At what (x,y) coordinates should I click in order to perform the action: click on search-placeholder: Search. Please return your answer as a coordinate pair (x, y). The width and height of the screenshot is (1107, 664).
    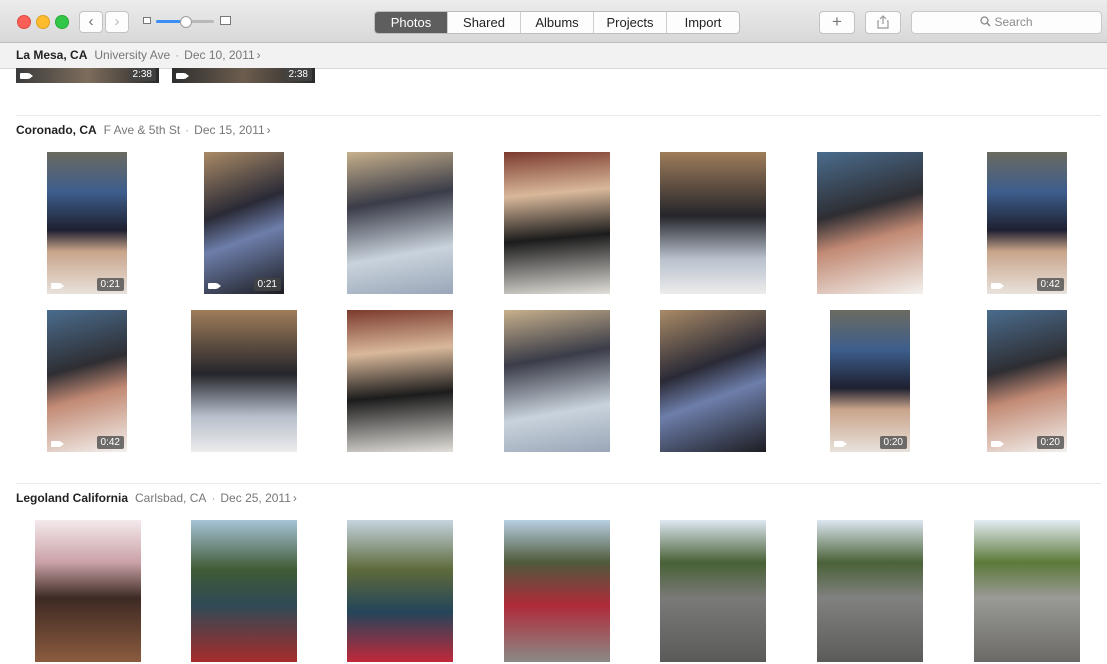
    Looking at the image, I should click on (1013, 22).